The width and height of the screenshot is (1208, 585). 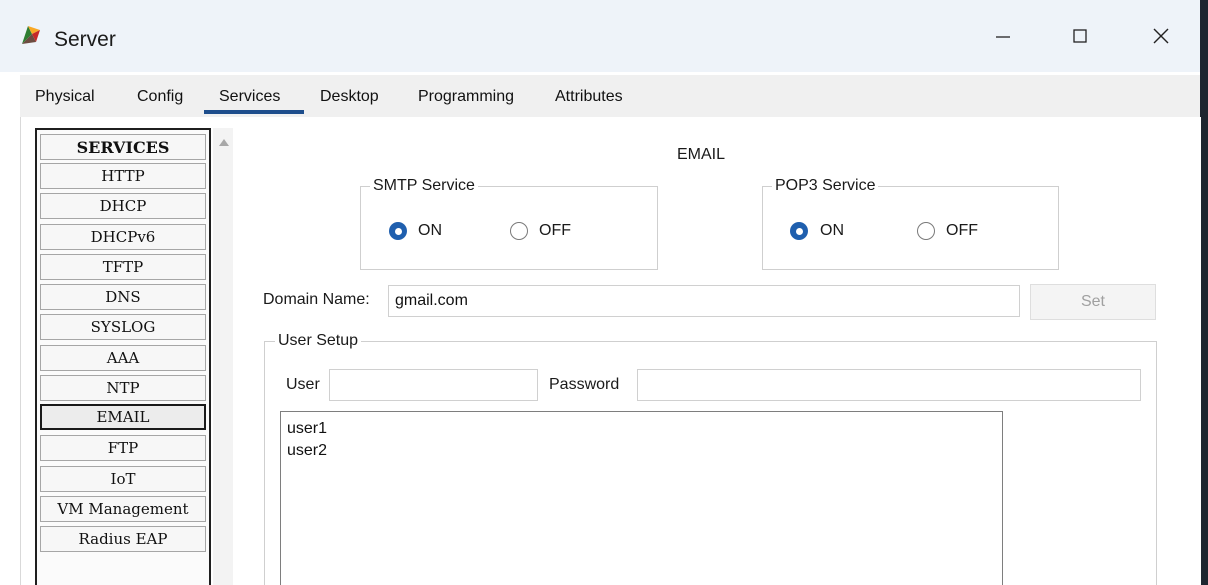 What do you see at coordinates (889, 385) in the screenshot?
I see `password-input` at bounding box center [889, 385].